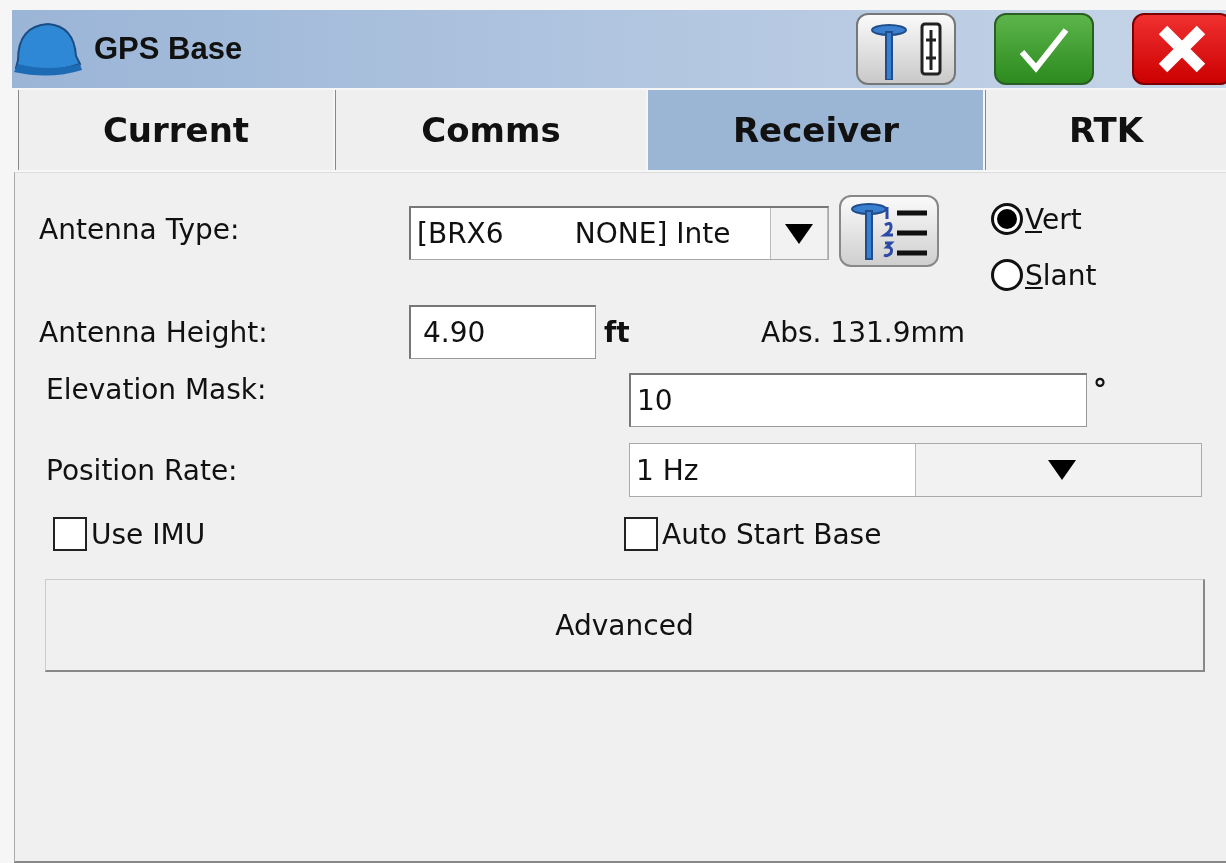 The height and width of the screenshot is (863, 1226). What do you see at coordinates (502, 332) in the screenshot?
I see `antenna-height-field: 4.90` at bounding box center [502, 332].